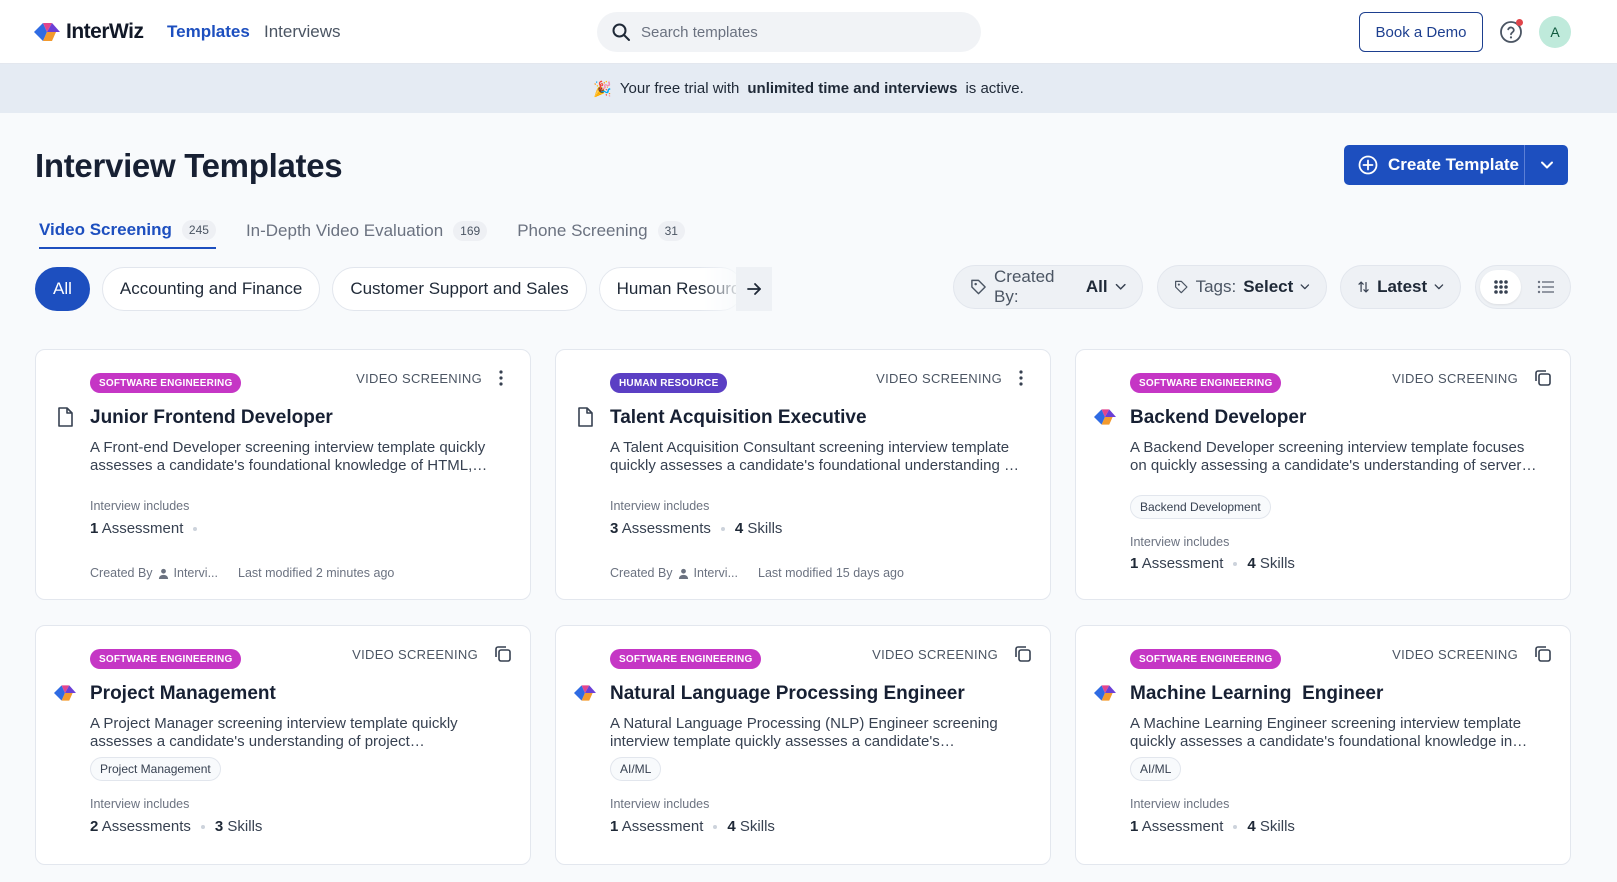  Describe the element at coordinates (459, 289) in the screenshot. I see `category-chip-customer-support: Customer Support and Sales` at that location.